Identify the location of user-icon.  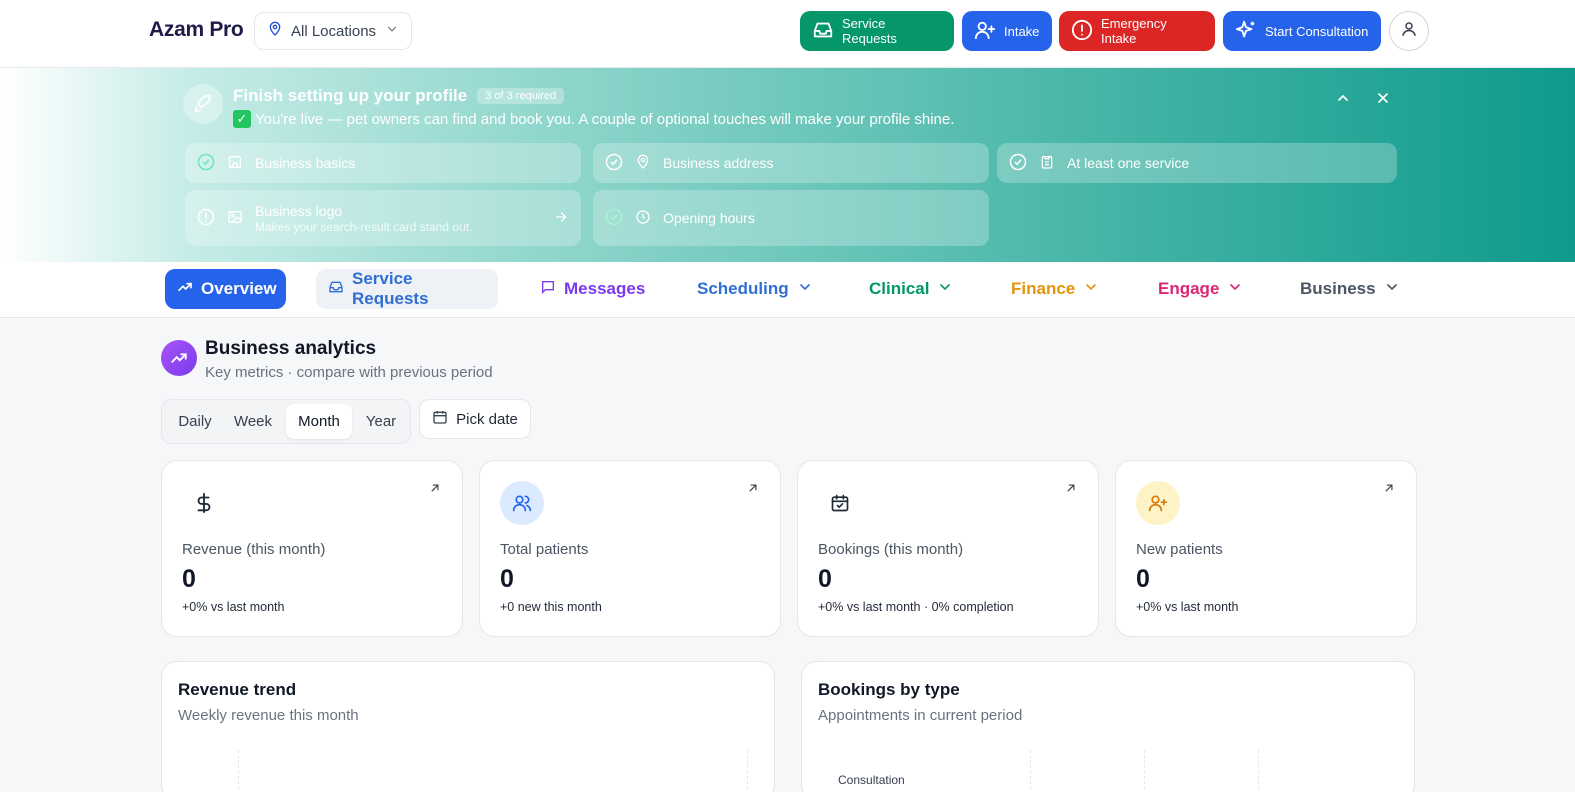
(1409, 31).